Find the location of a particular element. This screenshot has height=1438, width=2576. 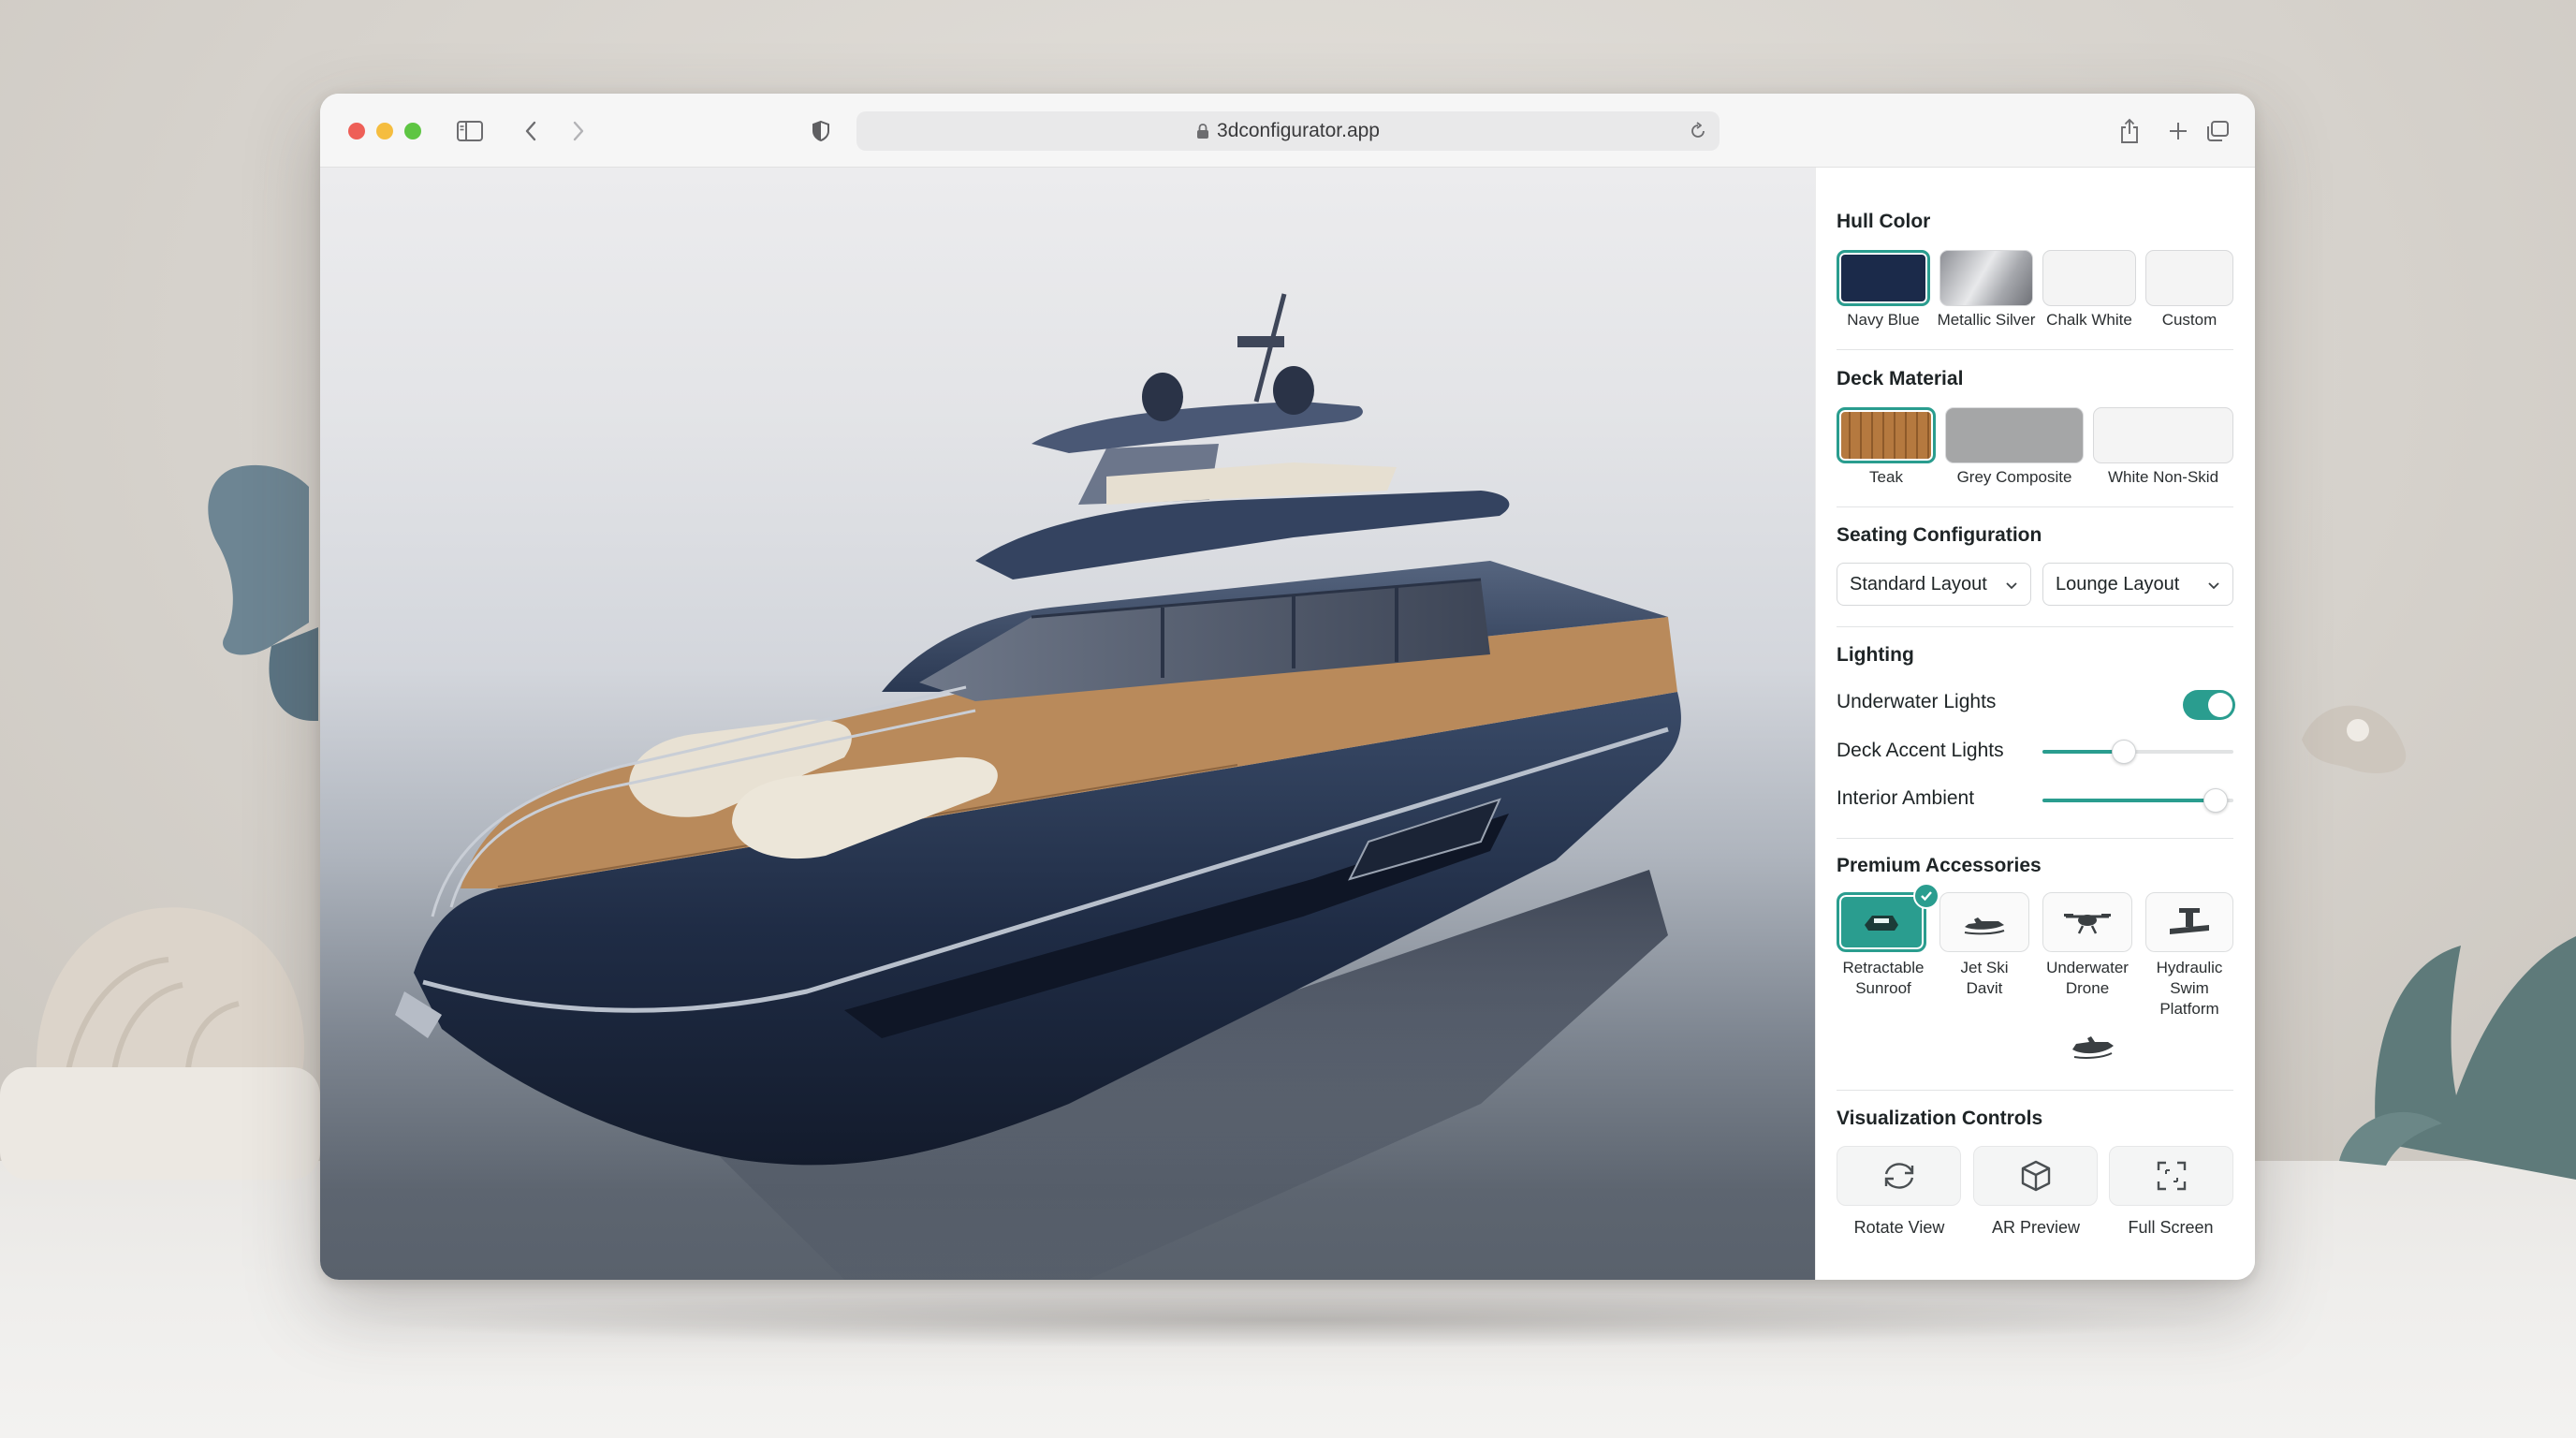

accessory-label-line: Hydraulic is located at coordinates (2189, 967).